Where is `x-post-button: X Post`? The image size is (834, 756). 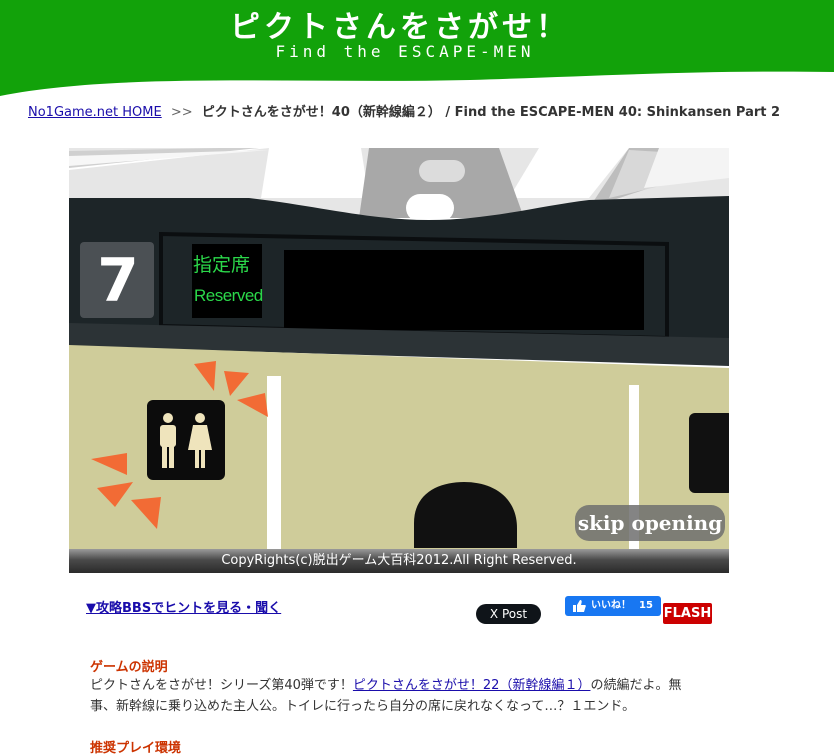
x-post-button: X Post is located at coordinates (508, 614).